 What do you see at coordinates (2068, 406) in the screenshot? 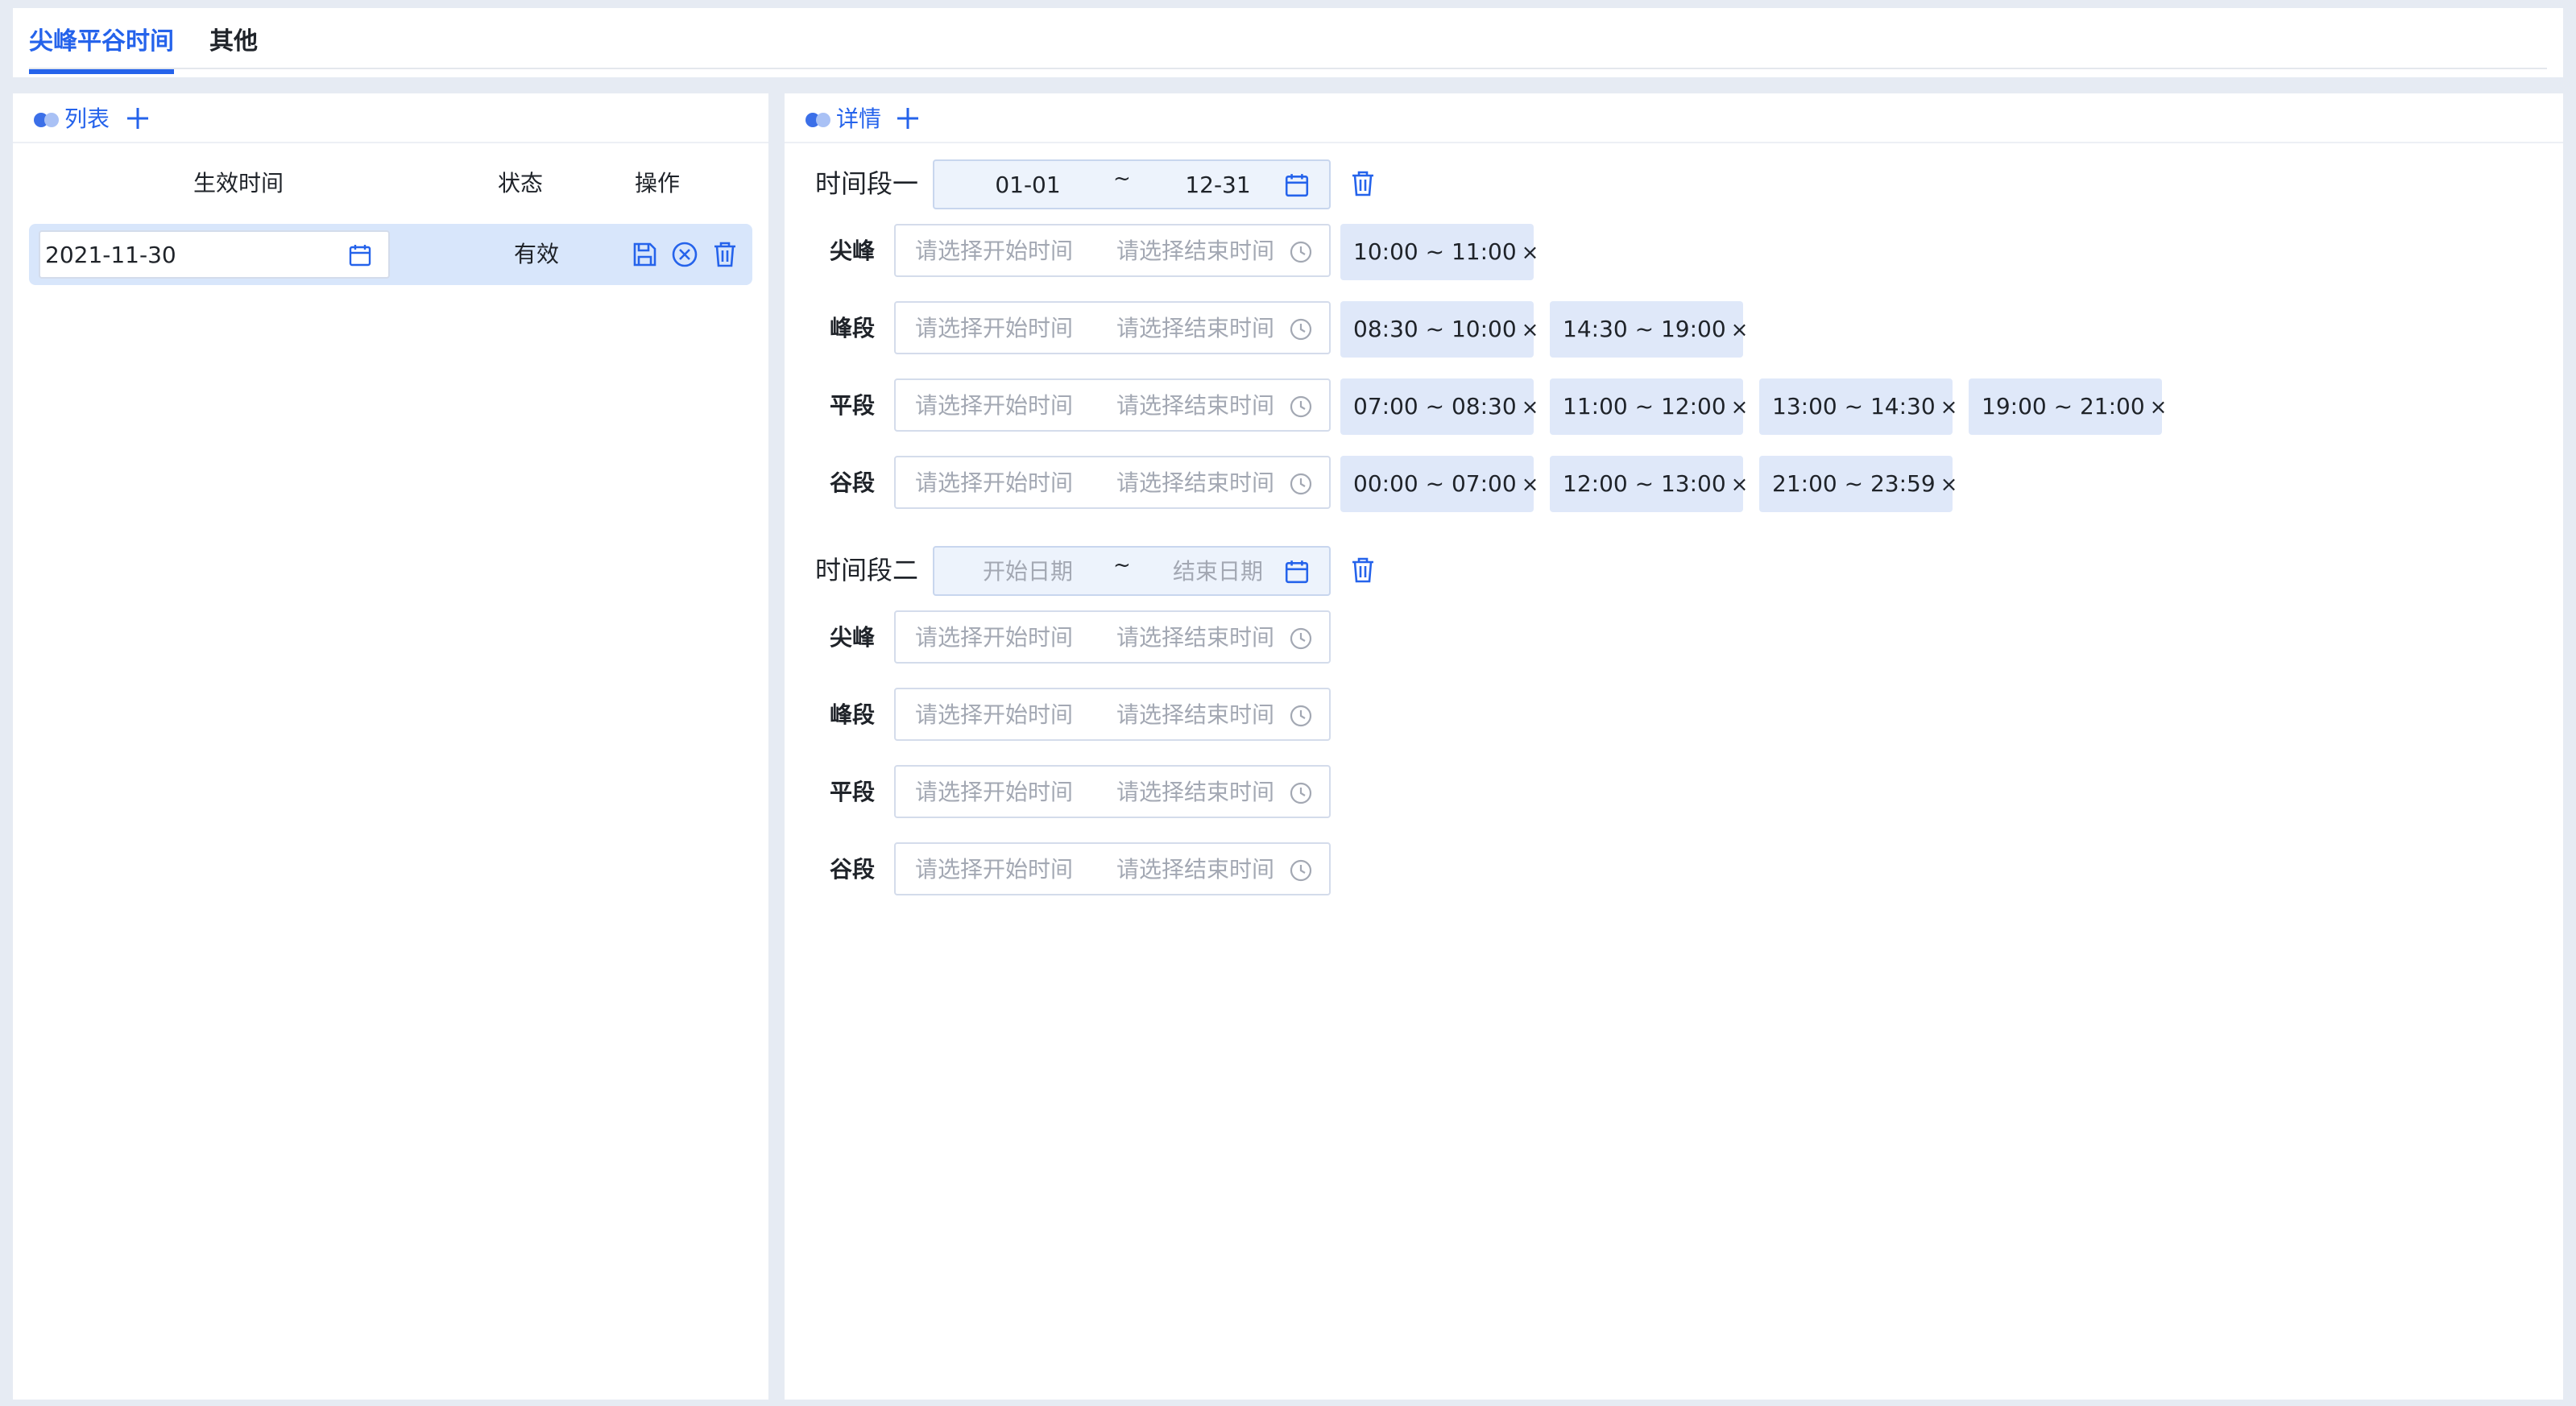
I see `time-chip: 19:00 ~ 21:00 ×` at bounding box center [2068, 406].